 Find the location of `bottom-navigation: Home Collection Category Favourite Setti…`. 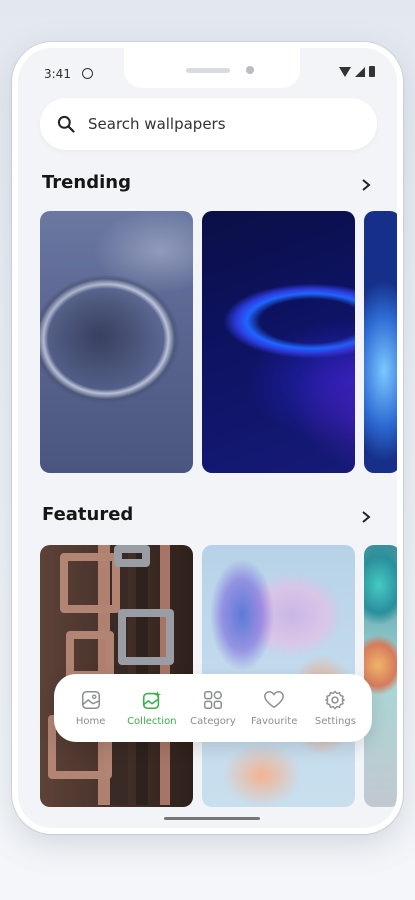

bottom-navigation: Home Collection Category Favourite Setti… is located at coordinates (213, 708).